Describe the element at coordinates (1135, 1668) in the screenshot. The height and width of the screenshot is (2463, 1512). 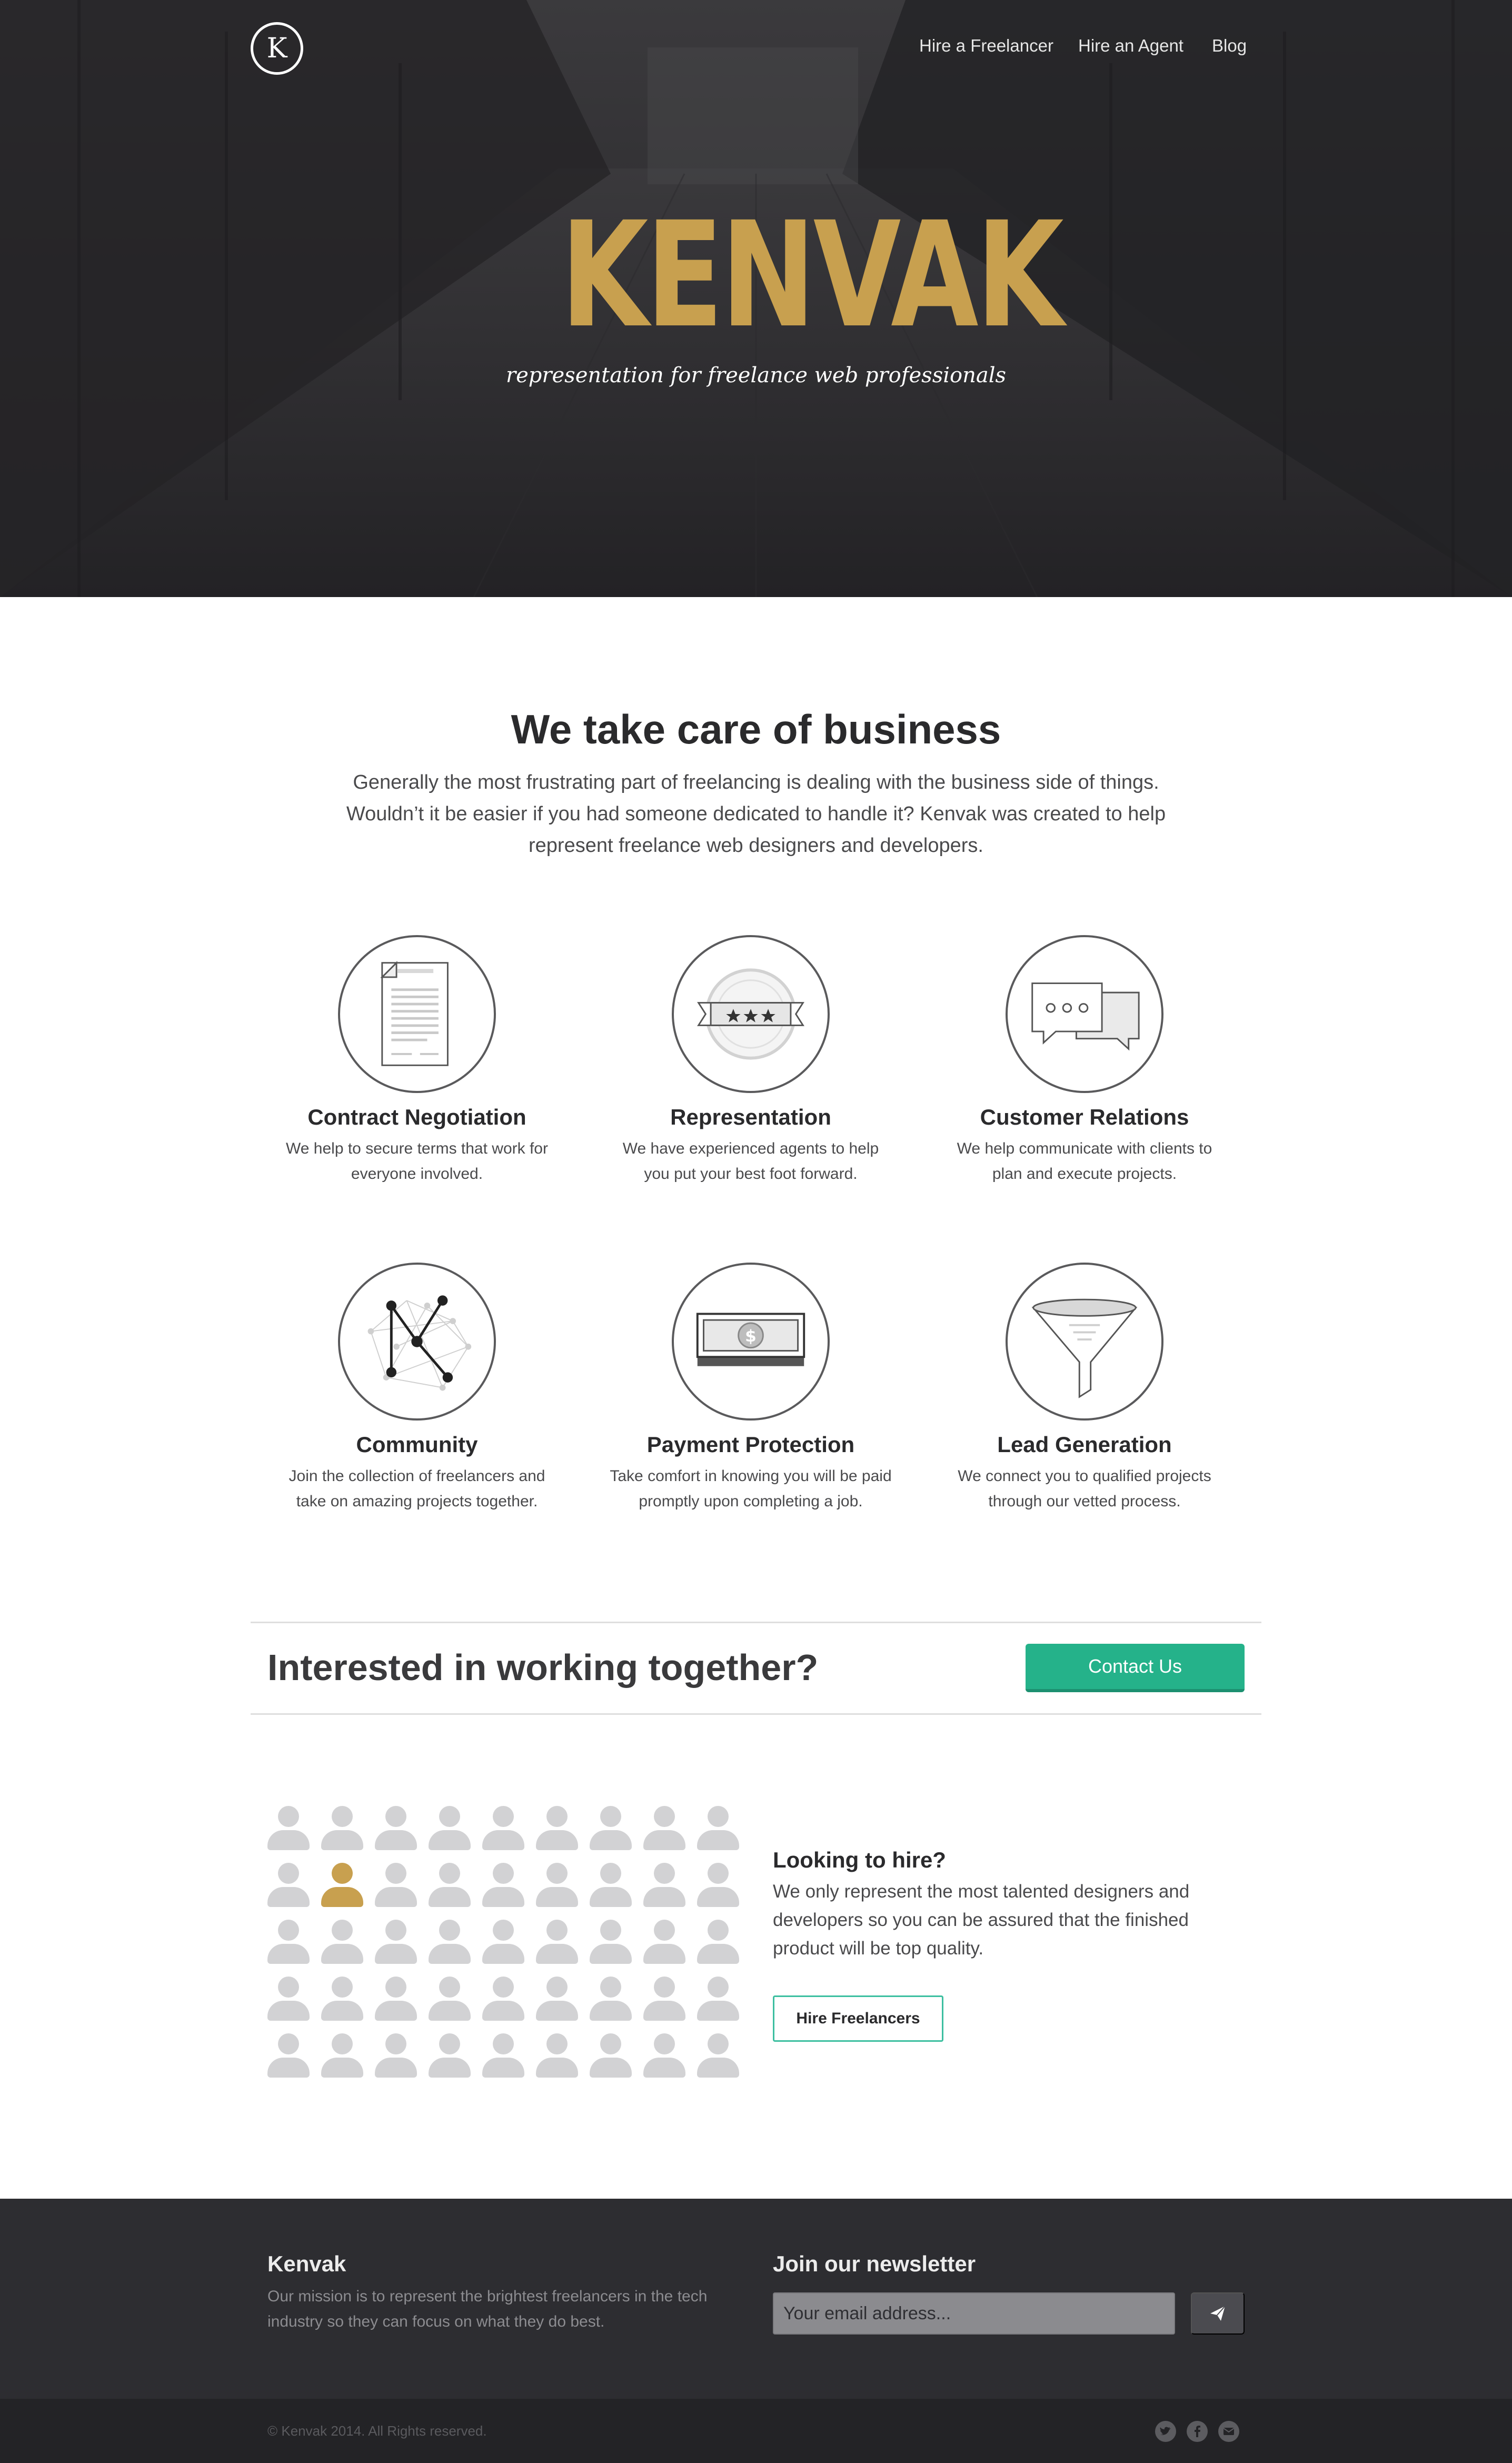
I see `contact-us-button: Contact Us` at that location.